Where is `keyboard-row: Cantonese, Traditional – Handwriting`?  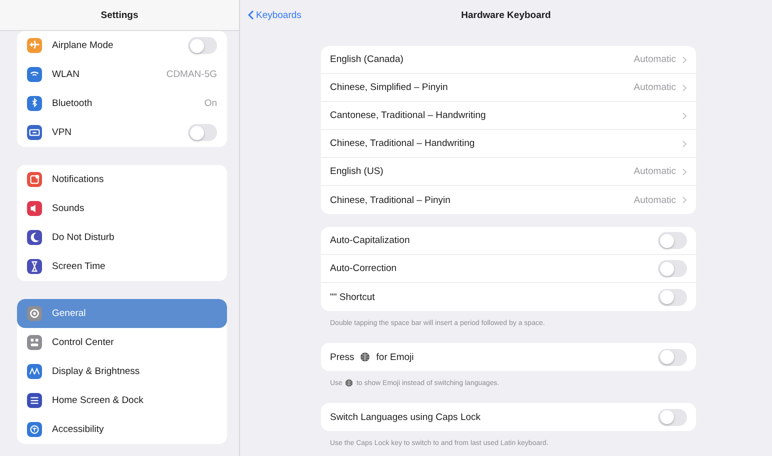 keyboard-row: Cantonese, Traditional – Handwriting is located at coordinates (508, 116).